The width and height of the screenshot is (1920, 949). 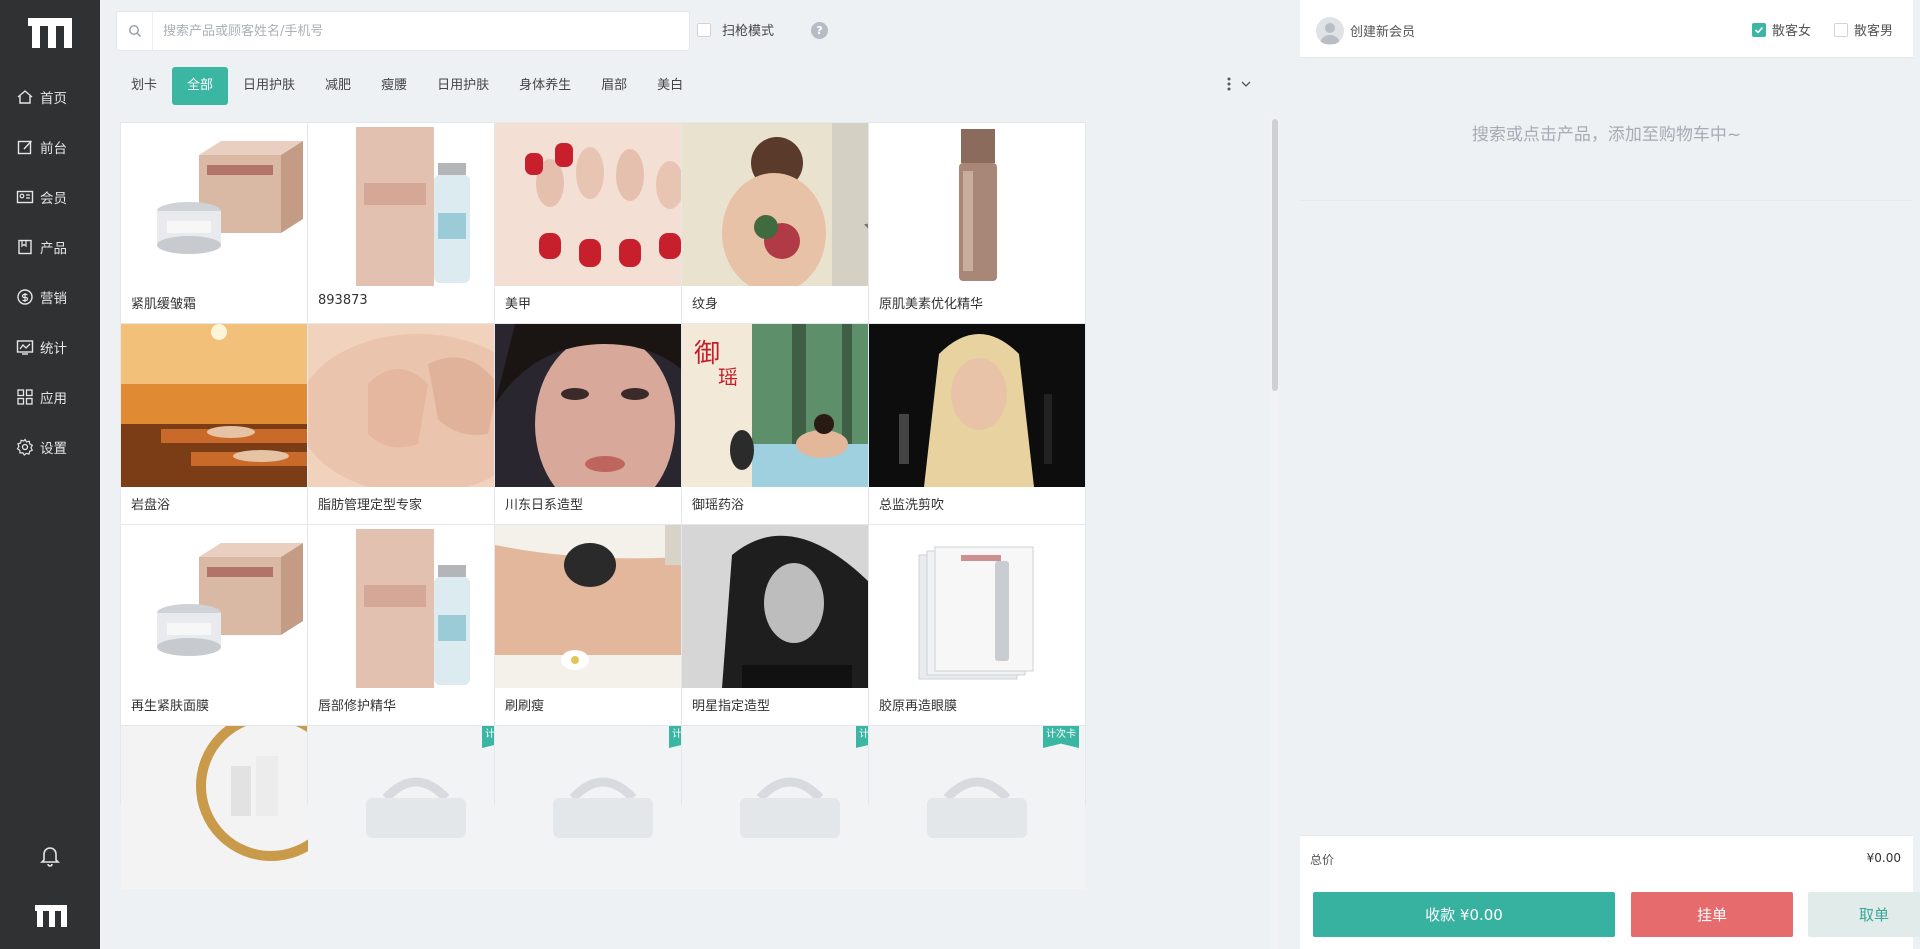 What do you see at coordinates (1330, 31) in the screenshot?
I see `avatar` at bounding box center [1330, 31].